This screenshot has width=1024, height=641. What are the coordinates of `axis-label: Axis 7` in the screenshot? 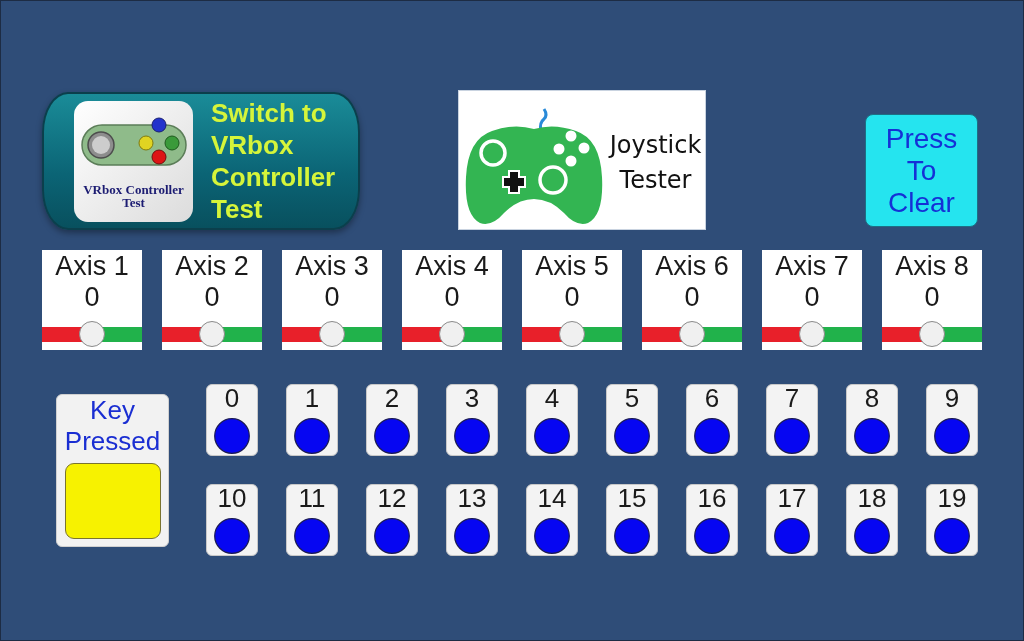 It's located at (812, 266).